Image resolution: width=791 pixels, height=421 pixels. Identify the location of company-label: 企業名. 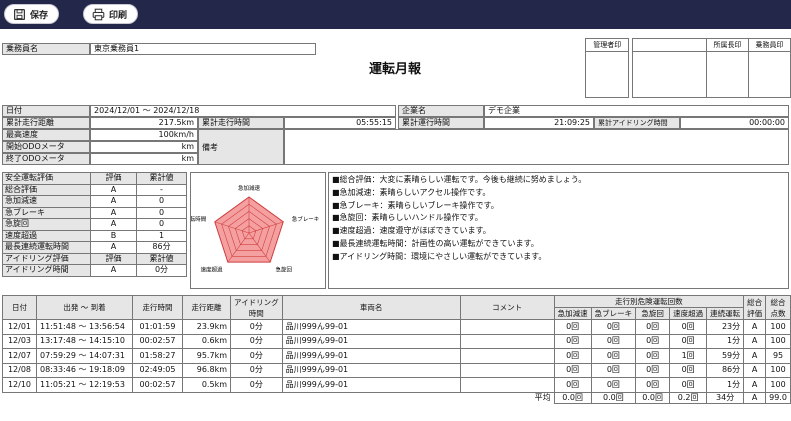
(441, 111).